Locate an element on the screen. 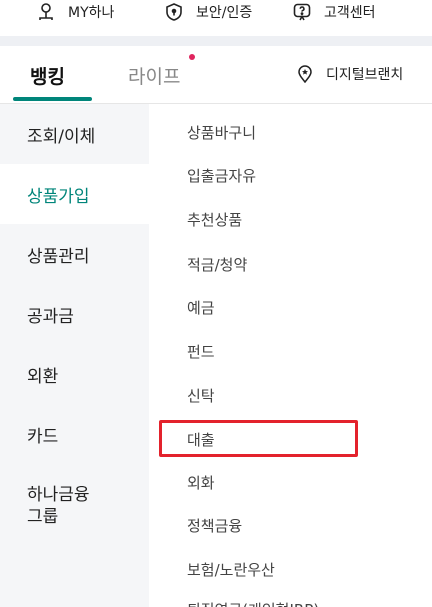  submenu-retirement-pension: 퇴직연금(개인형IRP) is located at coordinates (253, 603).